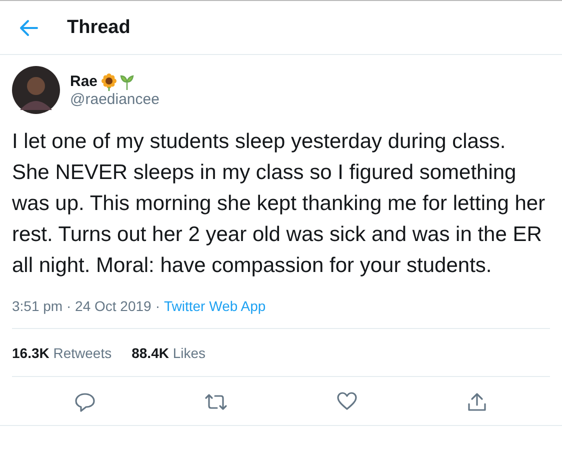 The image size is (562, 465). Describe the element at coordinates (98, 27) in the screenshot. I see `page-title: Thread` at that location.